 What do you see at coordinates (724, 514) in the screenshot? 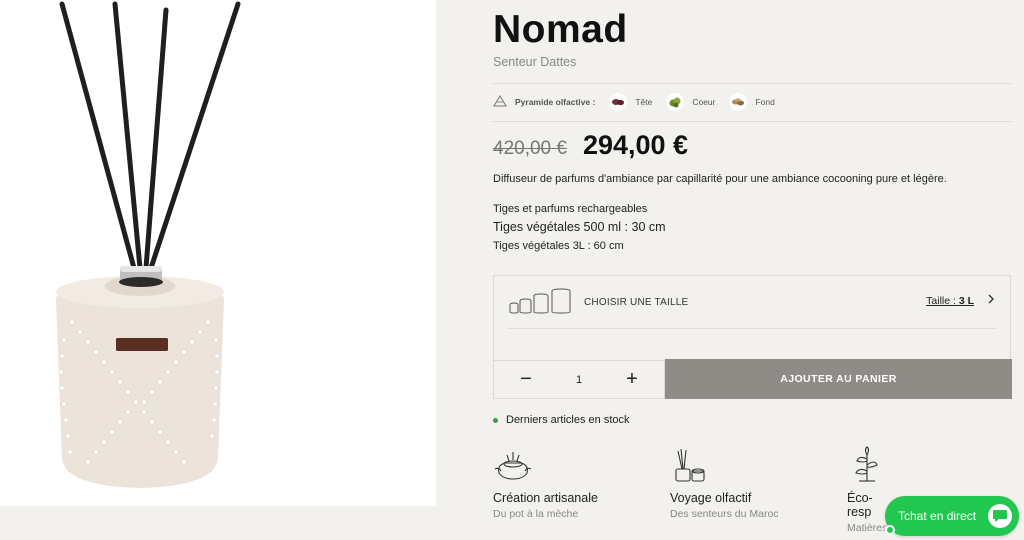
I see `feature-voyage-subtitle: Des senteurs du Maroc` at bounding box center [724, 514].